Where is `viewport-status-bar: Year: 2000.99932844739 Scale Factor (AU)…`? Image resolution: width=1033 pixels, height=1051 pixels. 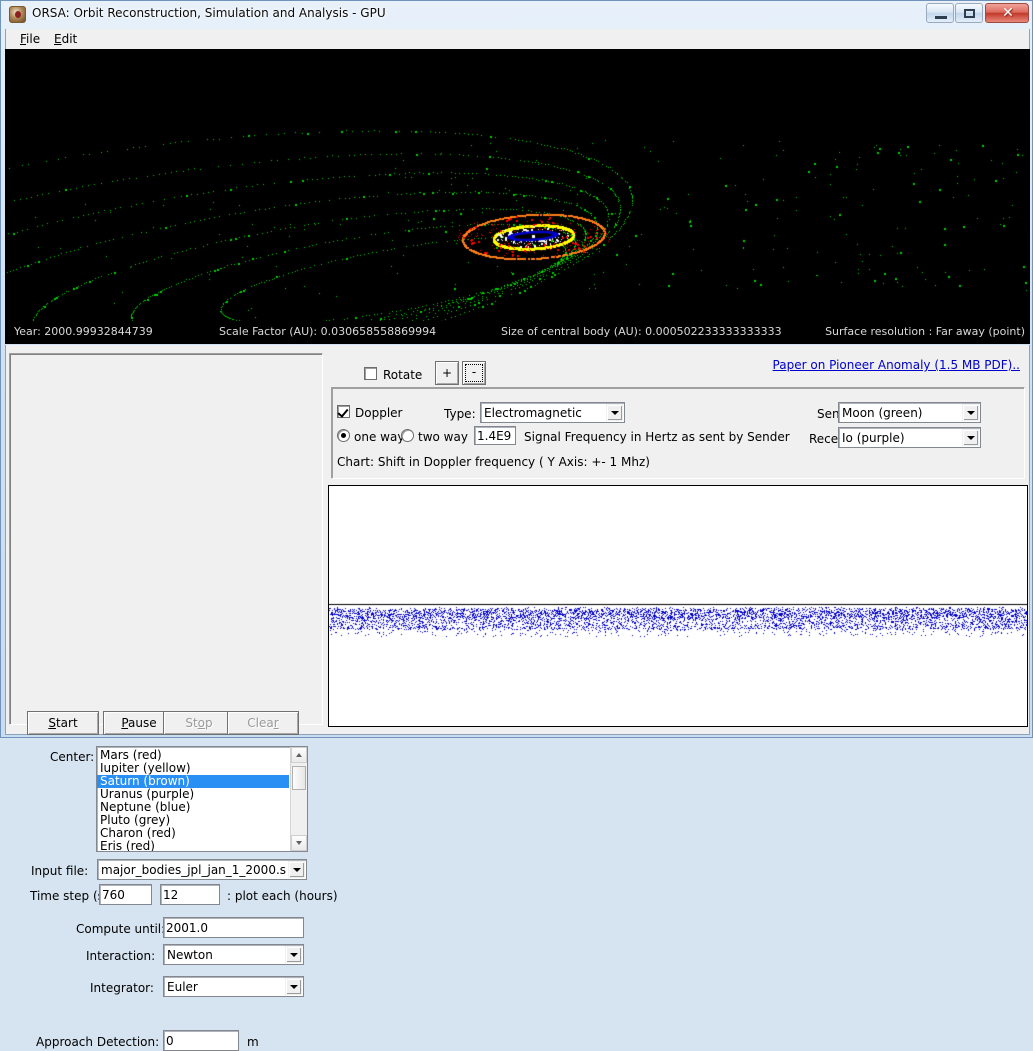 viewport-status-bar: Year: 2000.99932844739 Scale Factor (AU)… is located at coordinates (517, 332).